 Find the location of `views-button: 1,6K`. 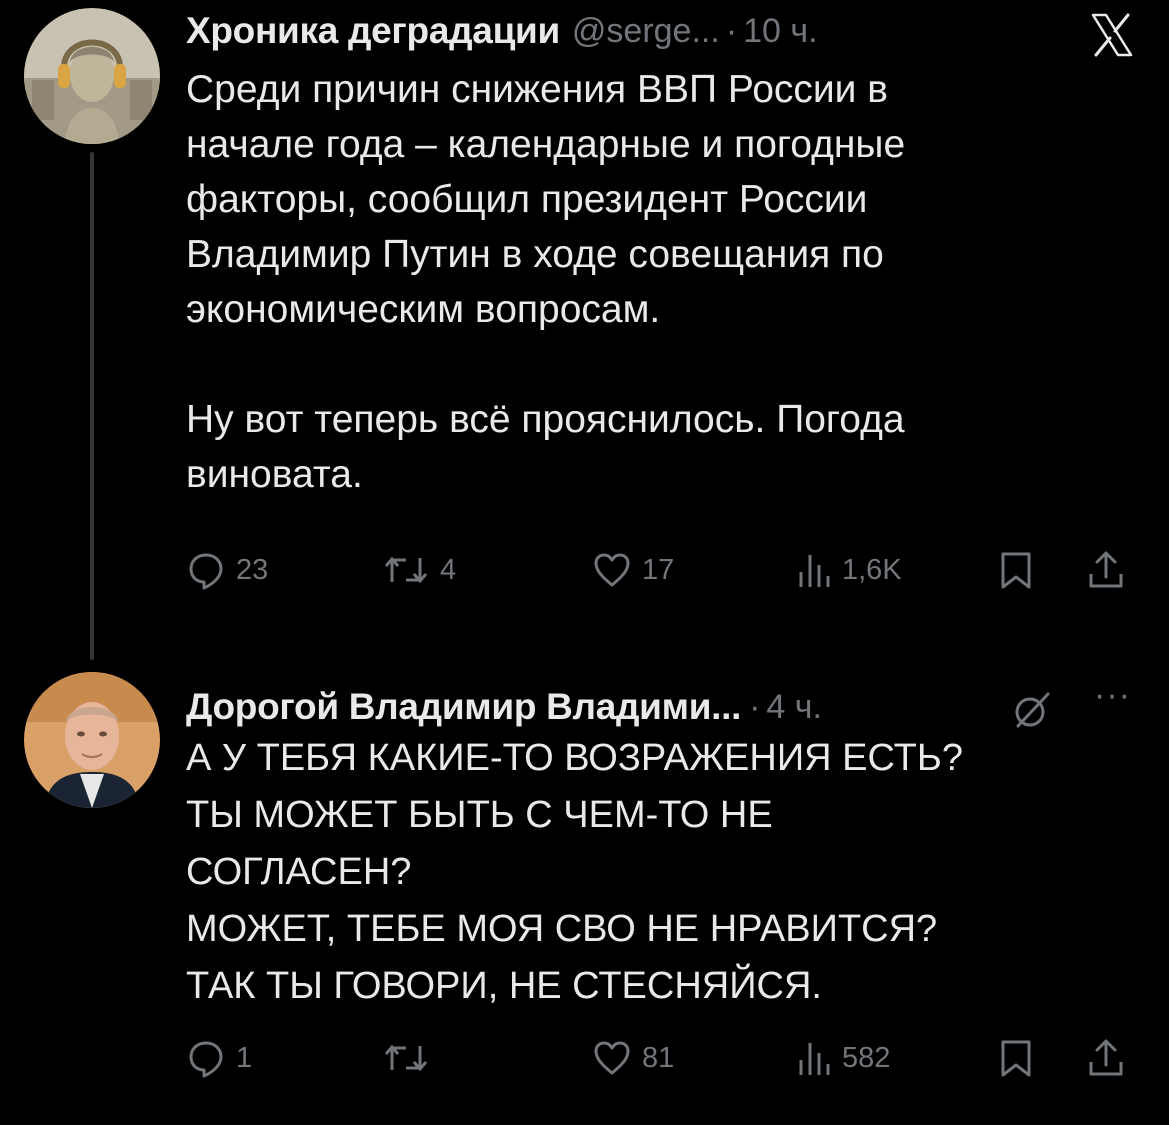

views-button: 1,6K is located at coordinates (849, 570).